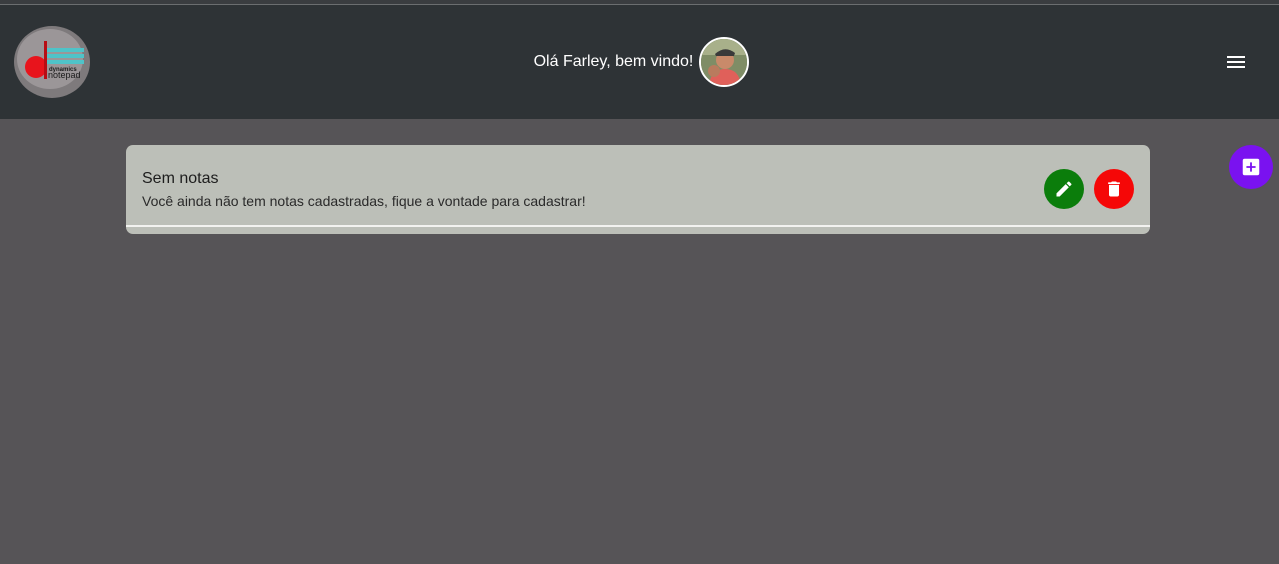  I want to click on avatar-image, so click(724, 62).